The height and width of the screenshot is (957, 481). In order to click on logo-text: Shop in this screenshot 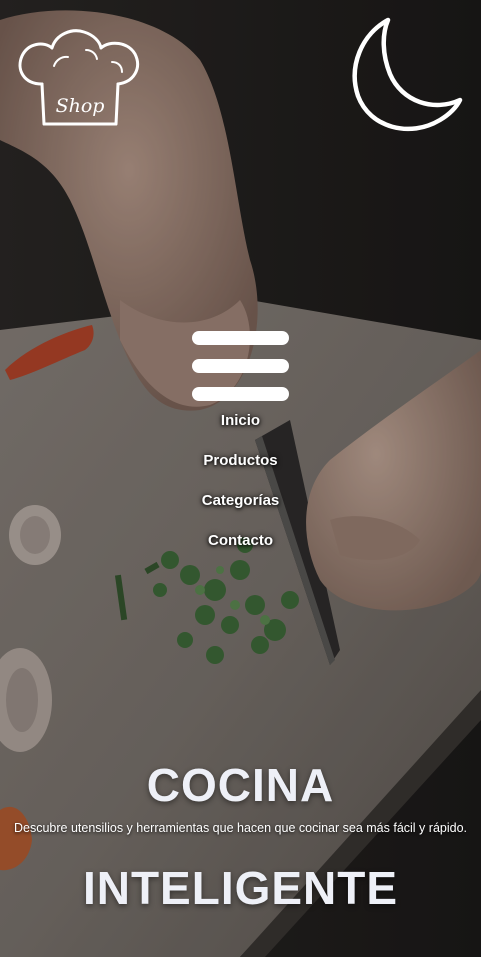, I will do `click(80, 106)`.